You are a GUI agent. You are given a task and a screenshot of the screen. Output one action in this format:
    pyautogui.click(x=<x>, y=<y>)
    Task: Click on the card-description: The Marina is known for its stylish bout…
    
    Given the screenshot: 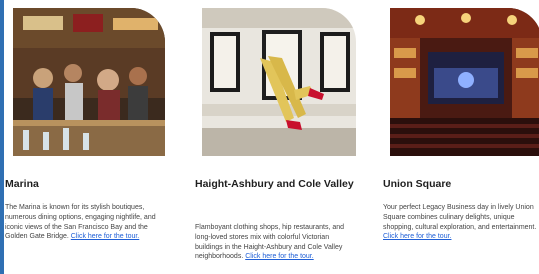 What is the action you would take?
    pyautogui.click(x=84, y=222)
    